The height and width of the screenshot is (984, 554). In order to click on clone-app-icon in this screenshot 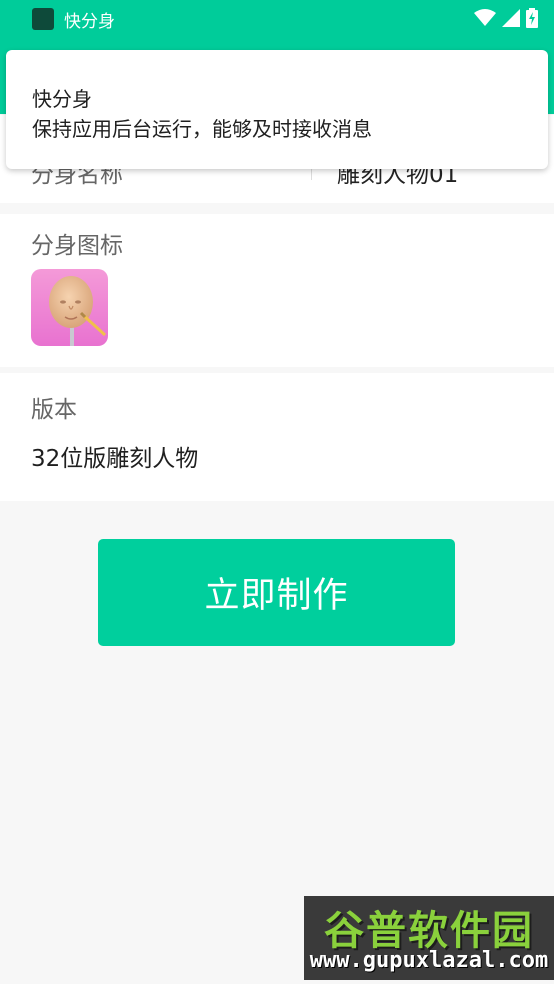, I will do `click(69, 307)`.